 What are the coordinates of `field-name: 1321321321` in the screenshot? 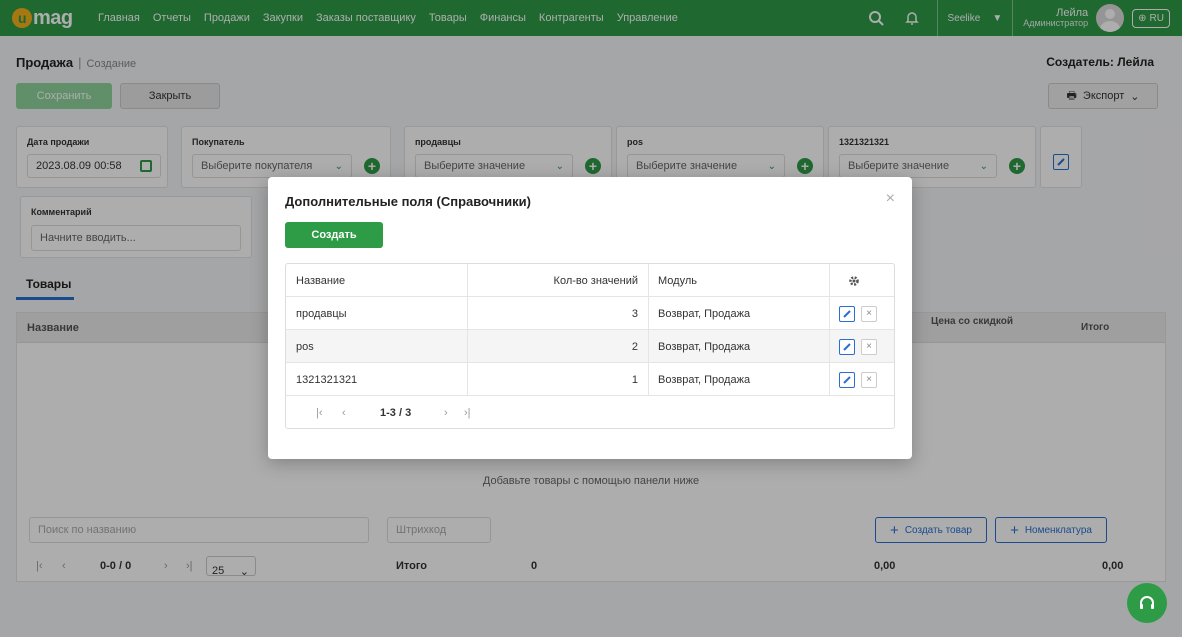 It's located at (327, 379).